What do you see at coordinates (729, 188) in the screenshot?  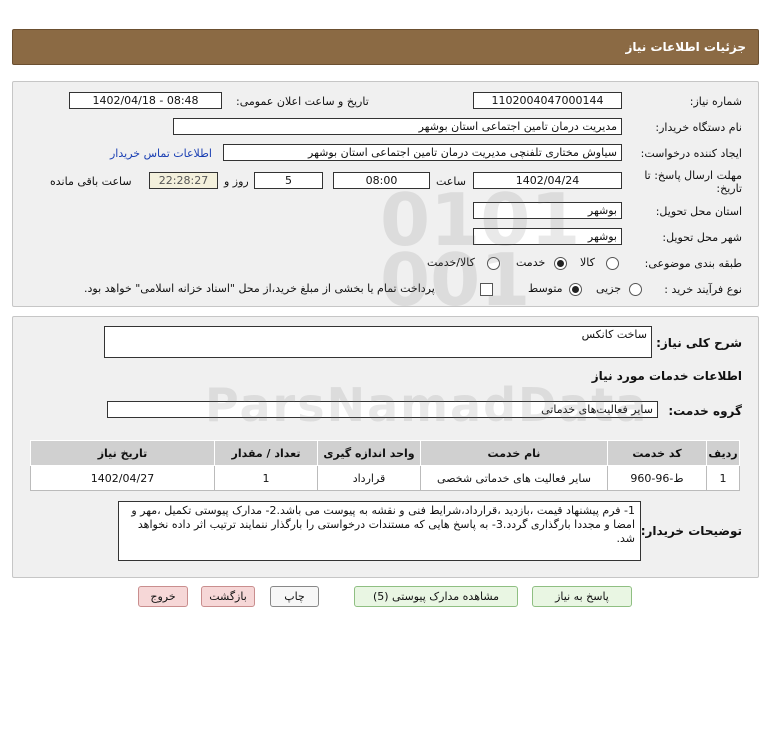 I see `deadline-label-line2: تاریخ:` at bounding box center [729, 188].